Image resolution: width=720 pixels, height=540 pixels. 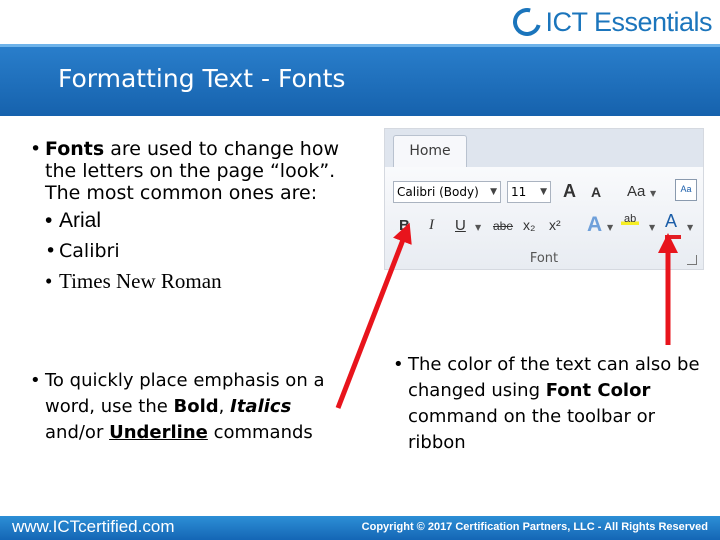 I want to click on text-effects-button: A, so click(x=594, y=225).